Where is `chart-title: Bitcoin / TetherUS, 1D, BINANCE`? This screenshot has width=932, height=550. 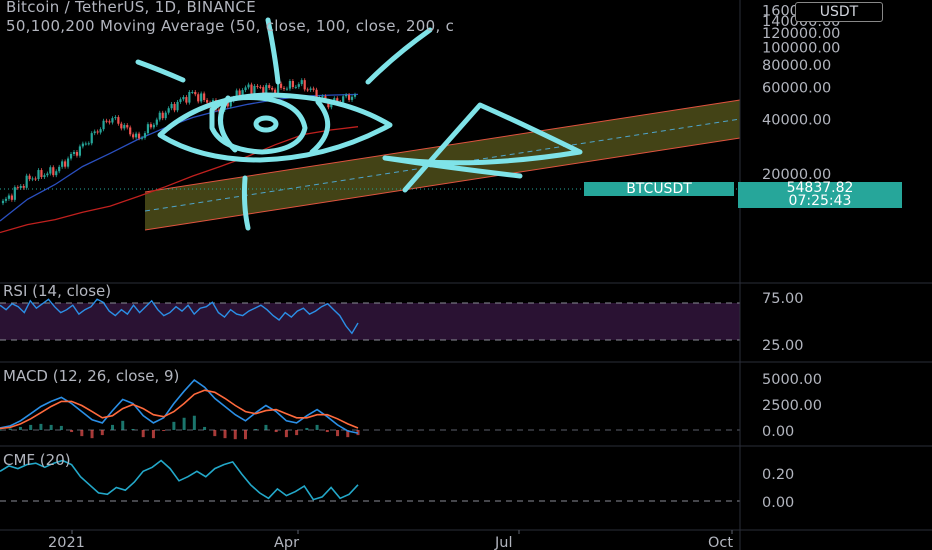
chart-title: Bitcoin / TetherUS, 1D, BINANCE is located at coordinates (131, 8).